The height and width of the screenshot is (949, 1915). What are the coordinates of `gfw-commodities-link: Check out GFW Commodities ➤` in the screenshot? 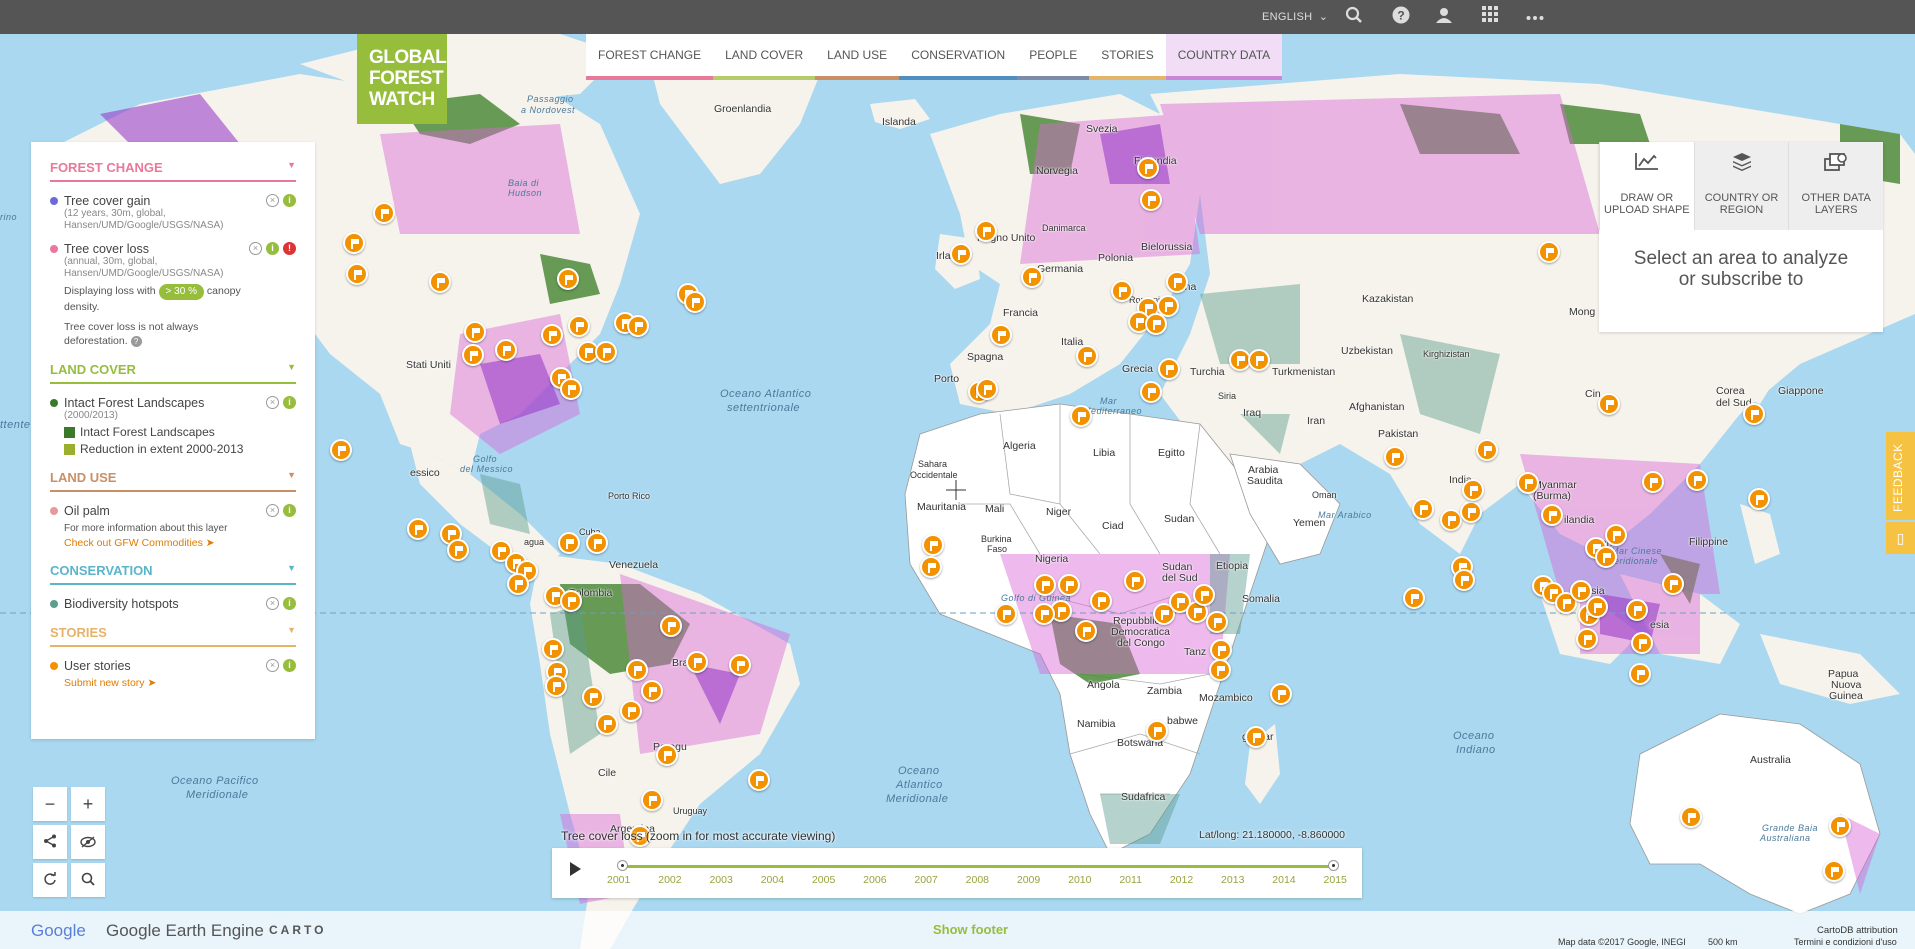 It's located at (180, 543).